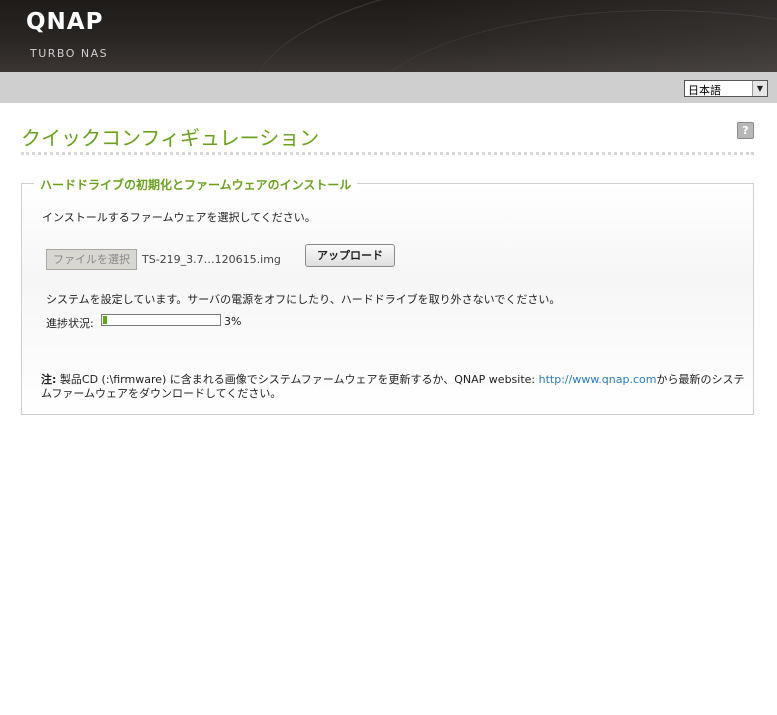 The width and height of the screenshot is (777, 715). Describe the element at coordinates (759, 88) in the screenshot. I see `chevron-down-icon: ▼` at that location.